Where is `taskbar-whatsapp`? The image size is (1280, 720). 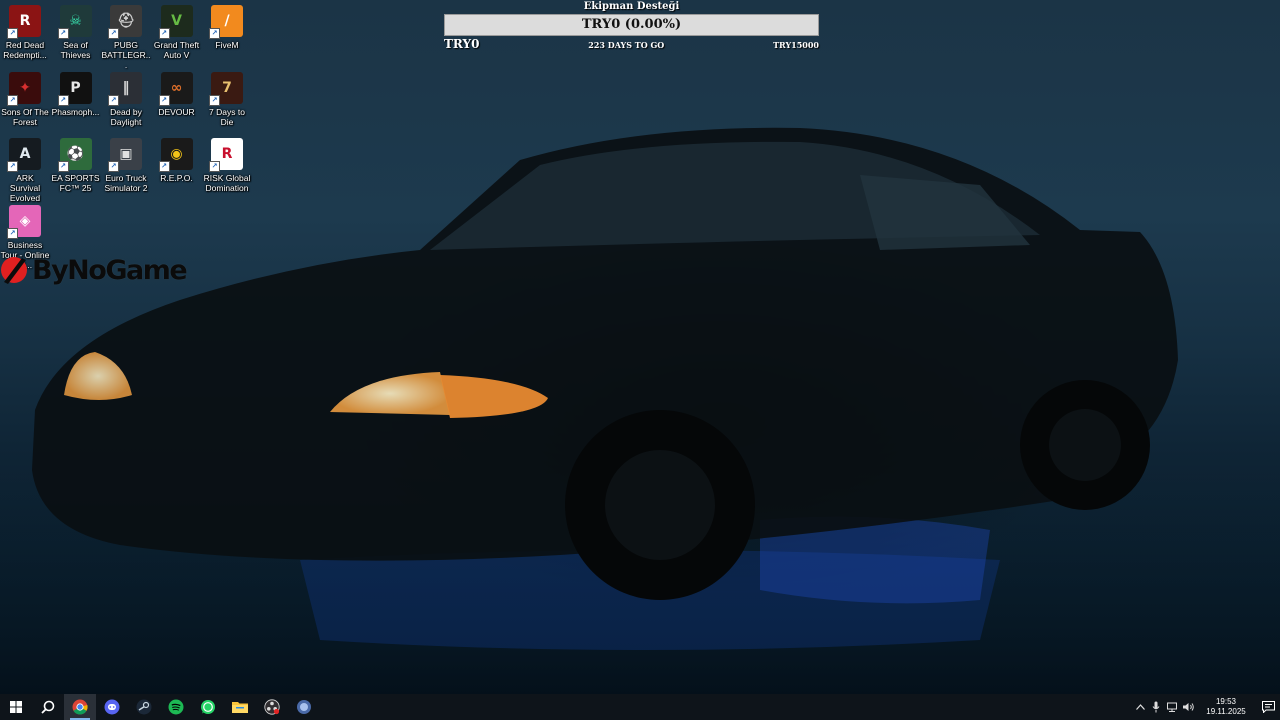 taskbar-whatsapp is located at coordinates (208, 707).